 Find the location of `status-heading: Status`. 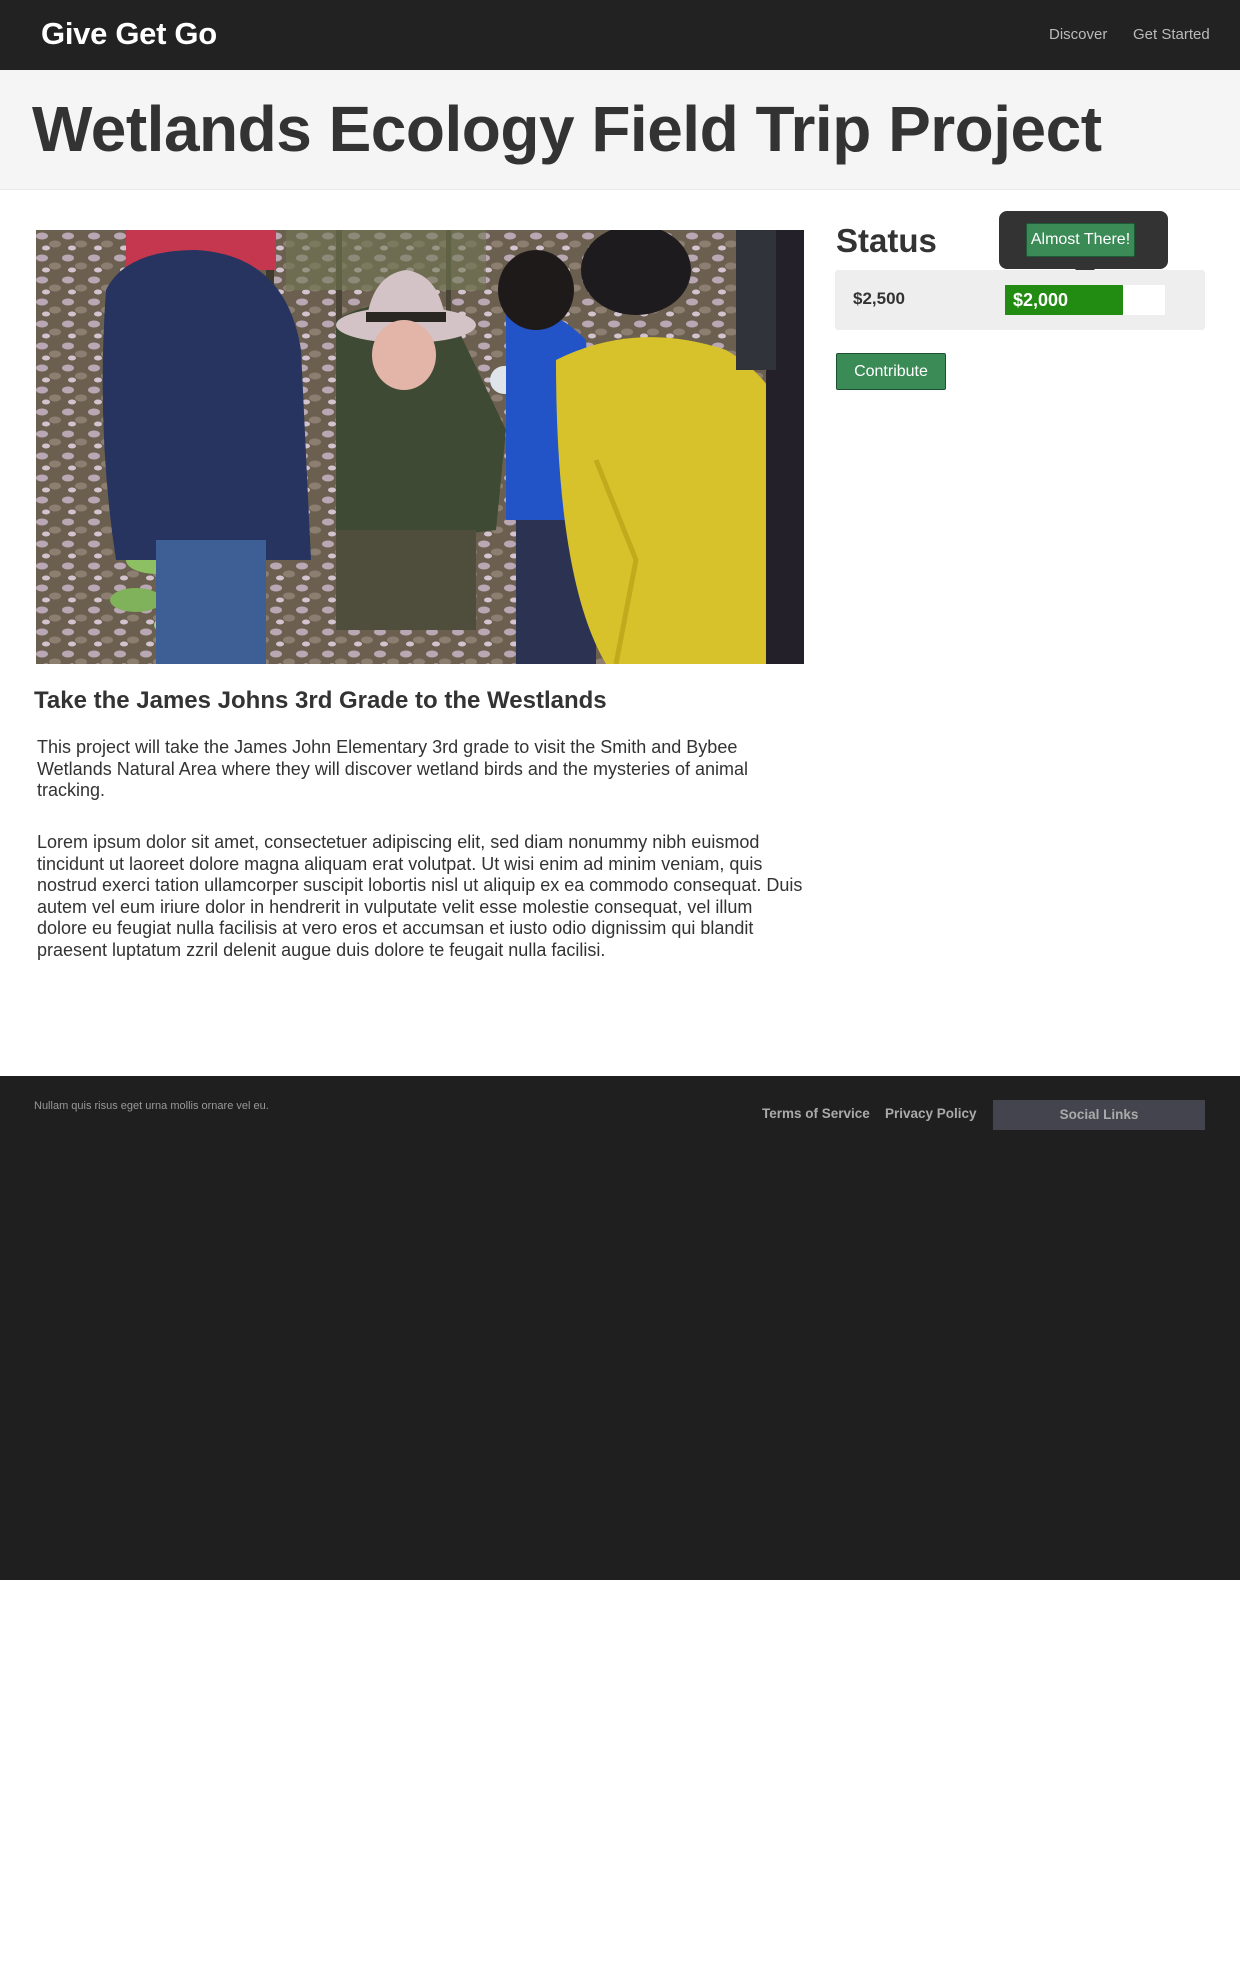

status-heading: Status is located at coordinates (886, 240).